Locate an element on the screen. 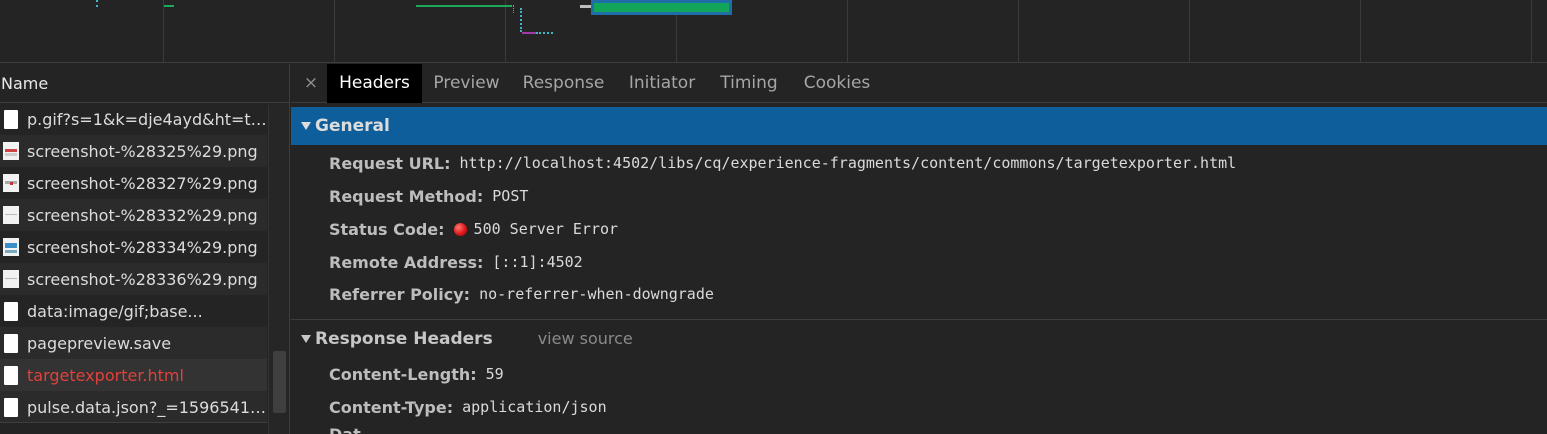 The height and width of the screenshot is (434, 1547). header-value: 59 is located at coordinates (495, 374).